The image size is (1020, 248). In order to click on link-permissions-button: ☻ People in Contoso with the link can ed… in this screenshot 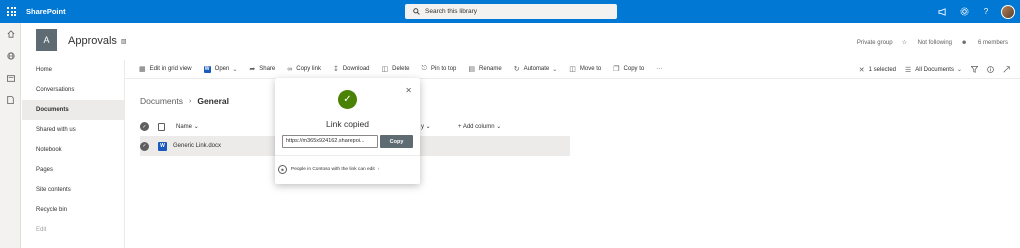, I will do `click(328, 169)`.